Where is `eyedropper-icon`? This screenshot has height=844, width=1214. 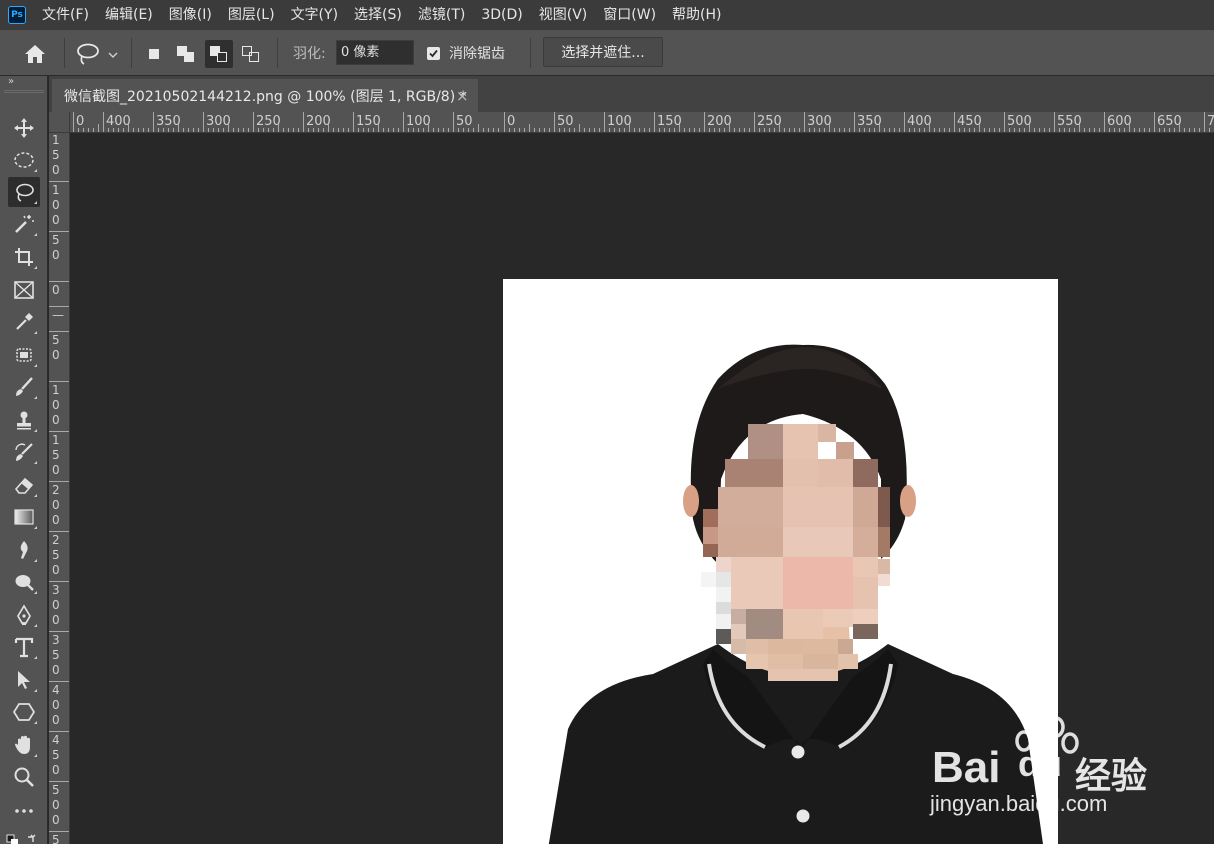 eyedropper-icon is located at coordinates (24, 322).